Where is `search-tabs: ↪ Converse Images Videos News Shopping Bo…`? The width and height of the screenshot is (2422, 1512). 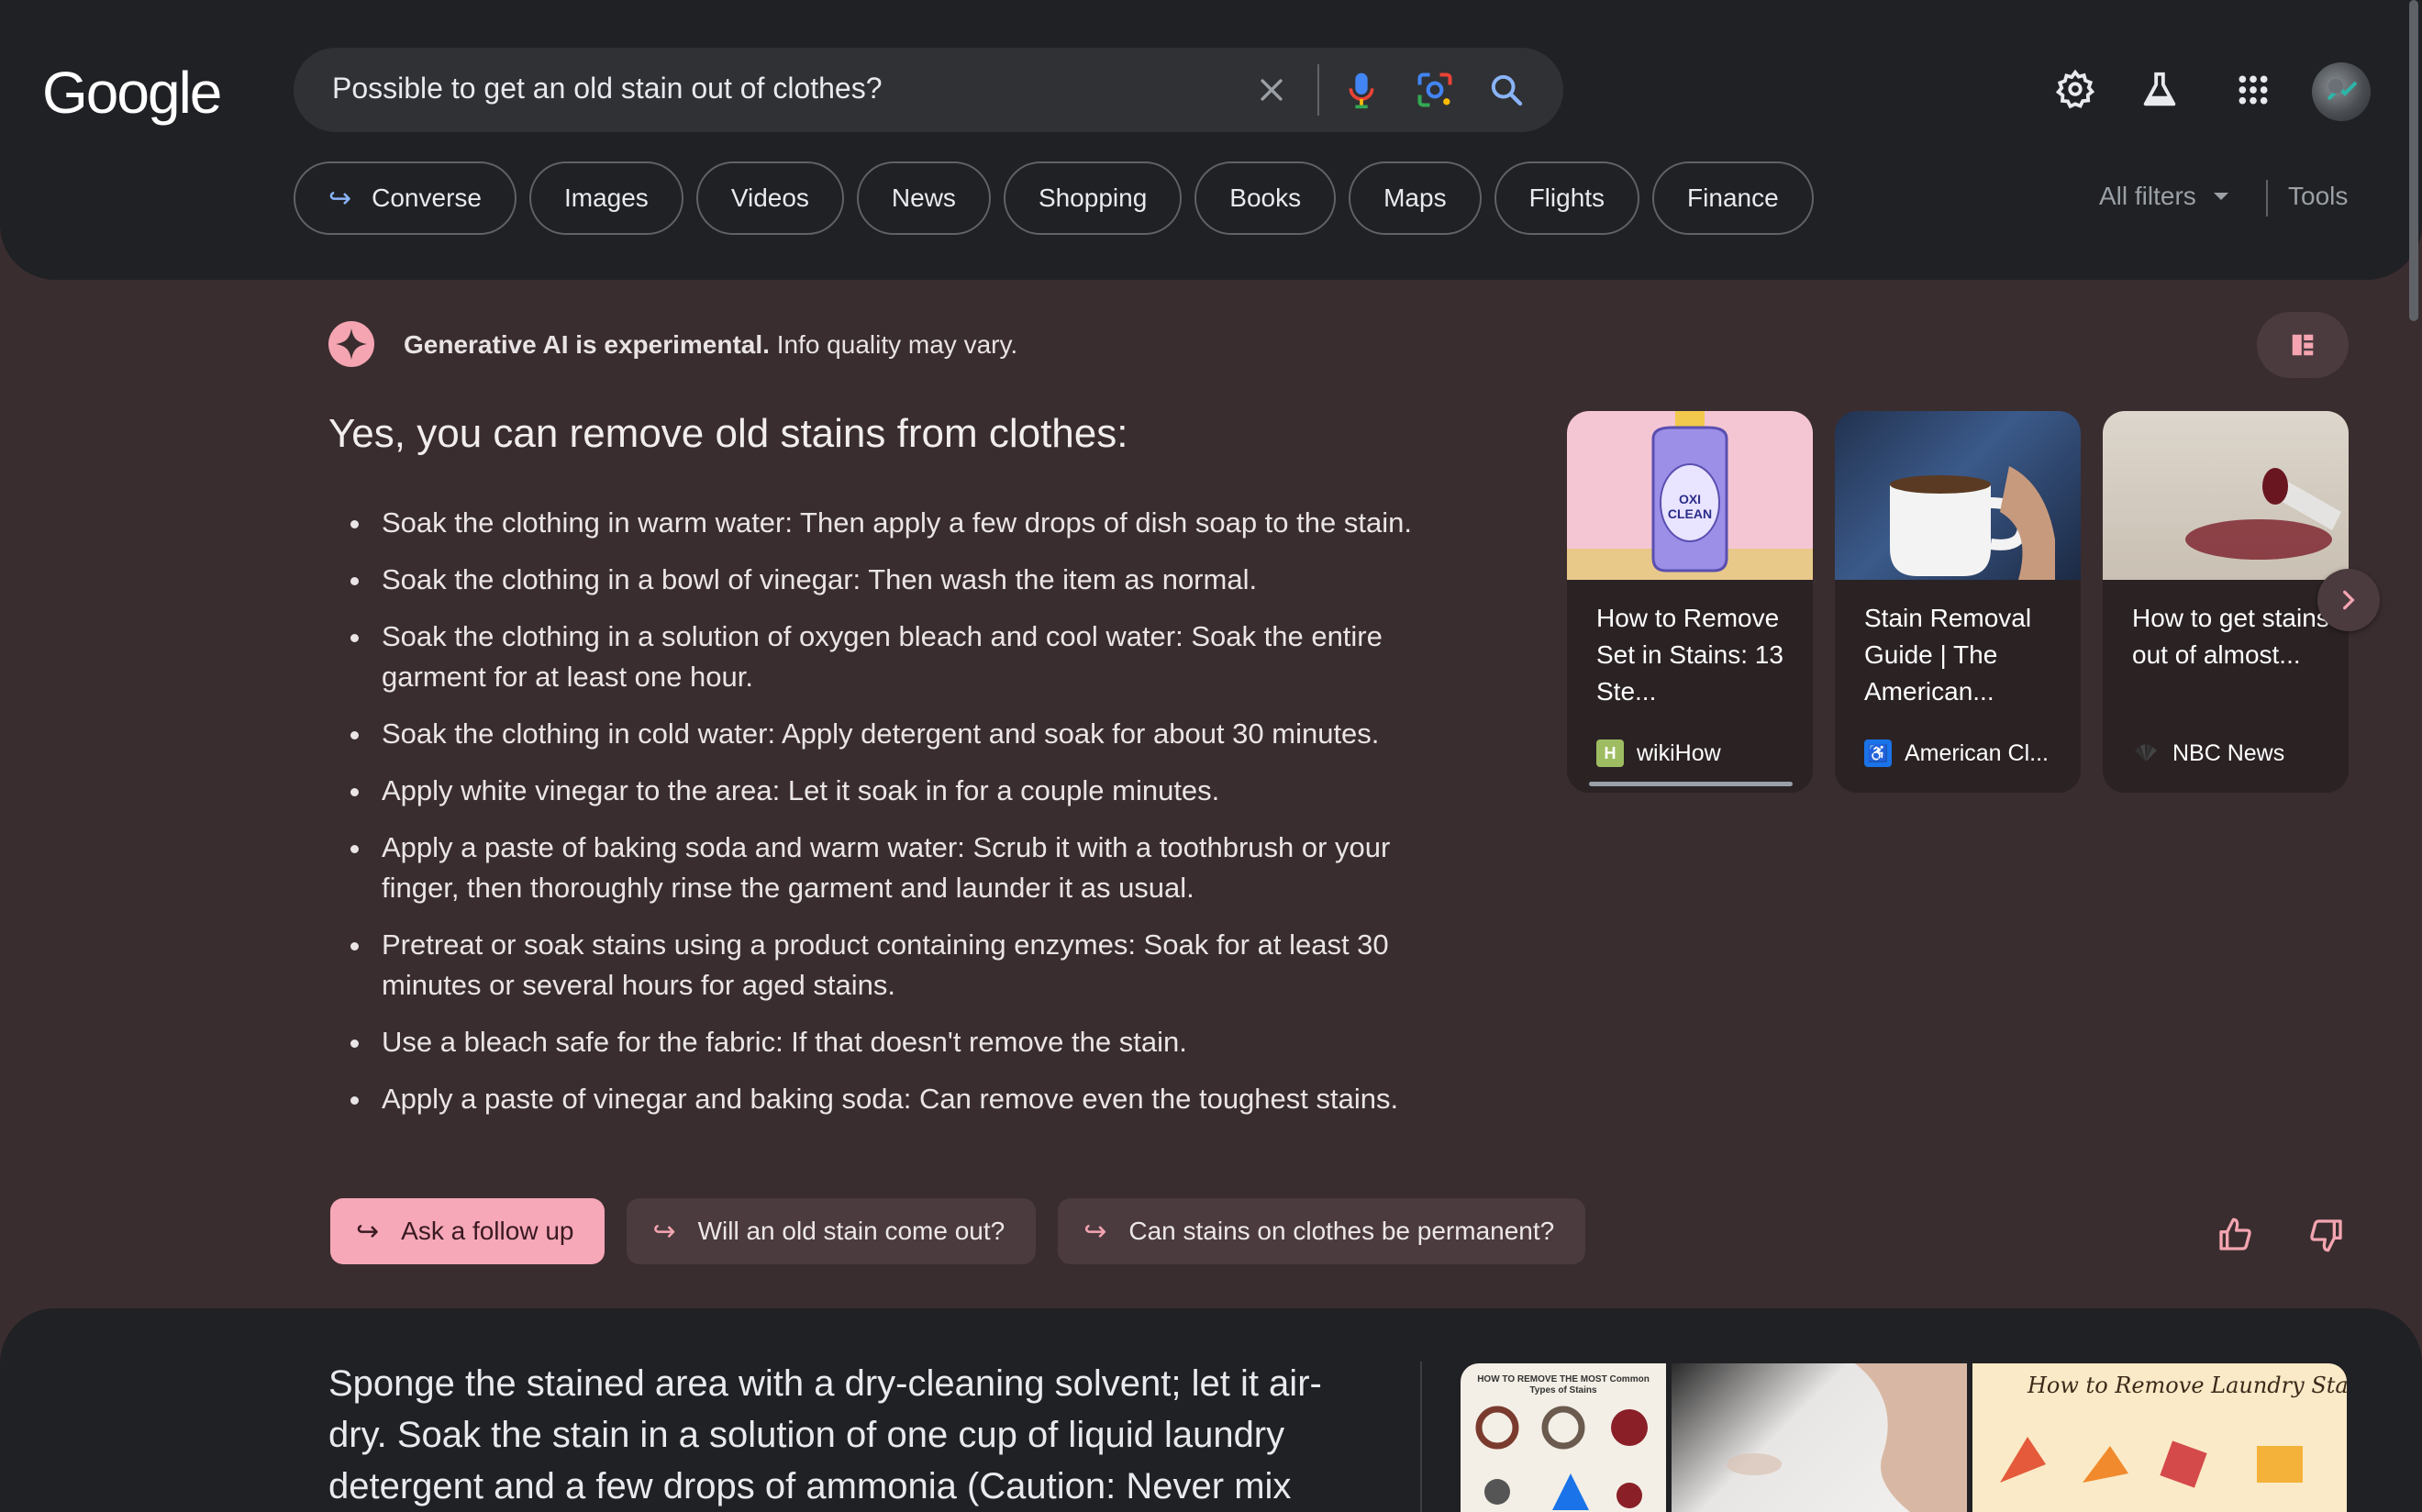
search-tabs: ↪ Converse Images Videos News Shopping Bo… is located at coordinates (1054, 198).